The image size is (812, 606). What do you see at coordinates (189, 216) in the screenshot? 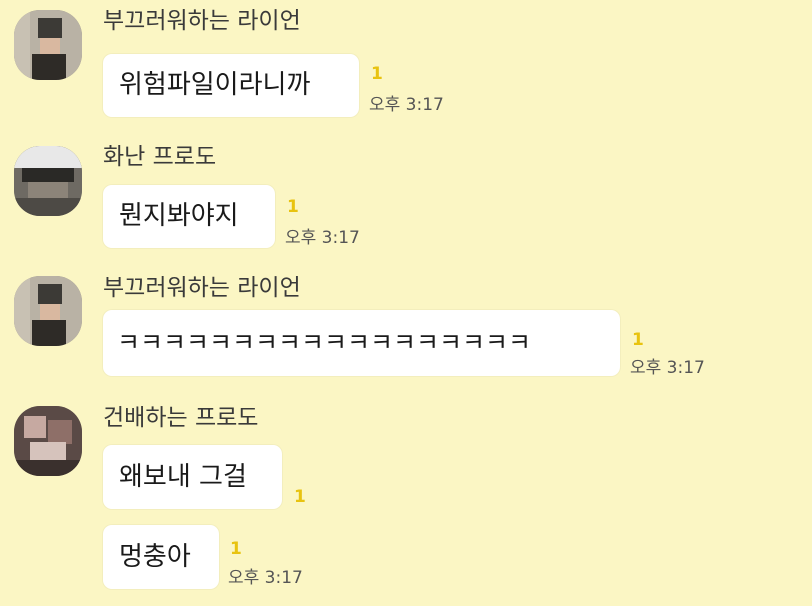
I see `message-bubble: 뭔지봐야지` at bounding box center [189, 216].